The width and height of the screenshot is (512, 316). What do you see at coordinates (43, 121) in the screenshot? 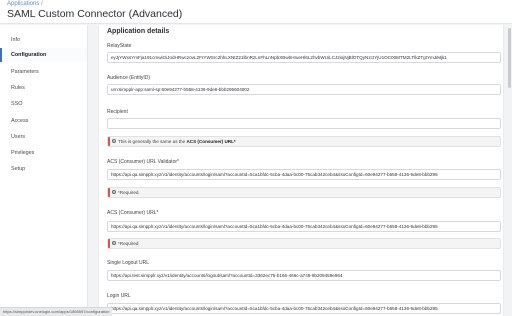
I see `sidebar-item-access: Access` at bounding box center [43, 121].